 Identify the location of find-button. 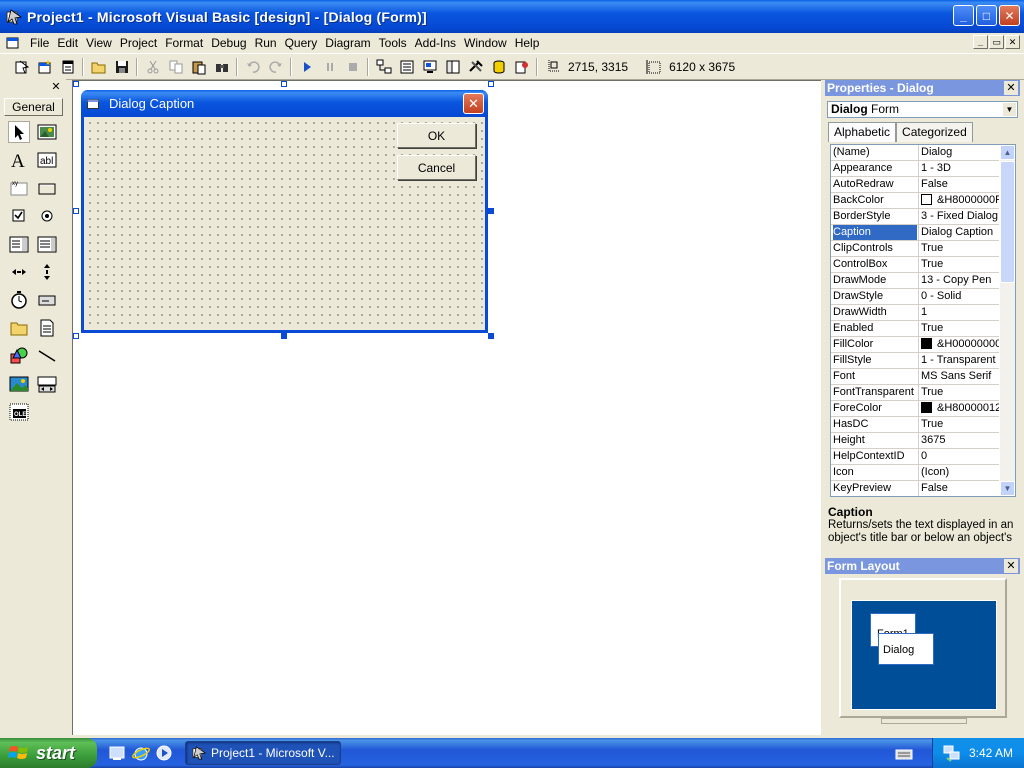
(221, 67).